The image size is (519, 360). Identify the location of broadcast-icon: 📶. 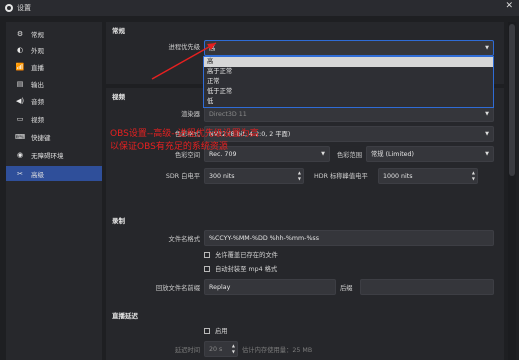
(20, 66).